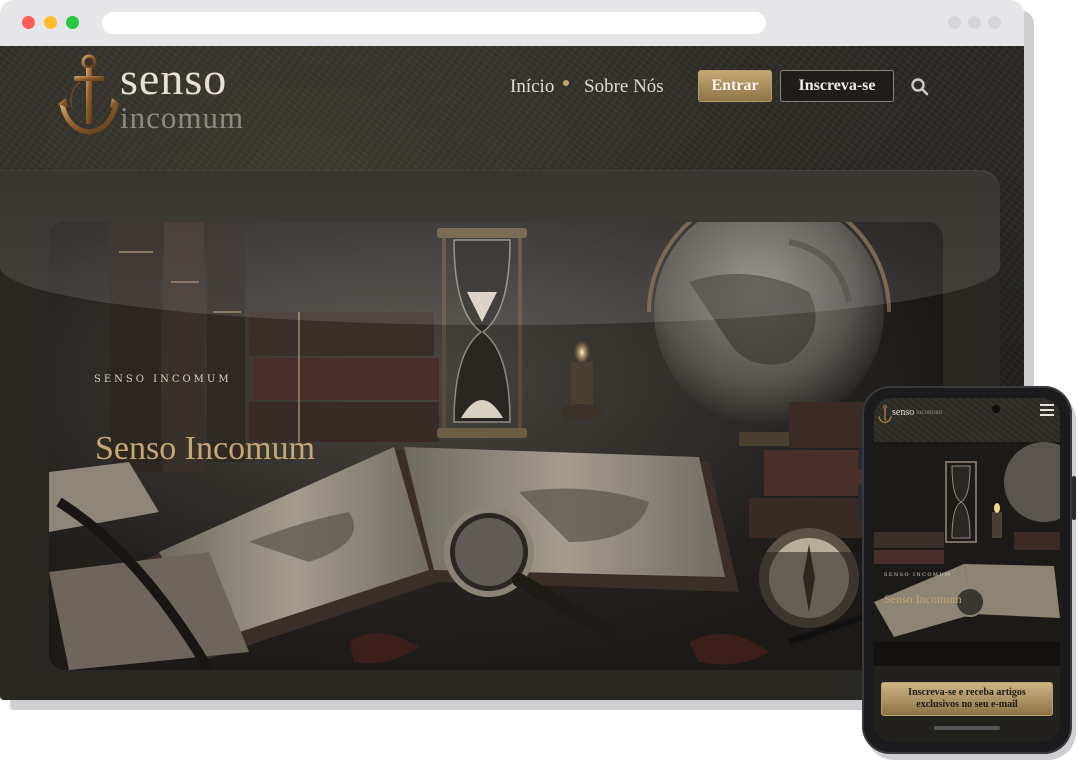 The image size is (1078, 761). What do you see at coordinates (735, 86) in the screenshot?
I see `login-button: Entrar` at bounding box center [735, 86].